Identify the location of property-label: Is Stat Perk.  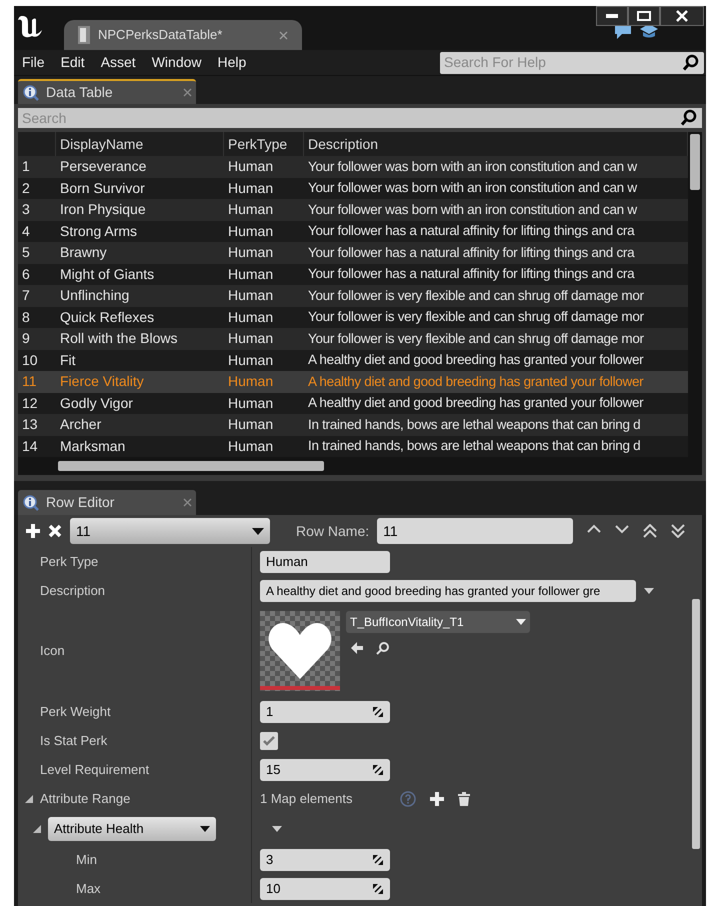
(74, 741).